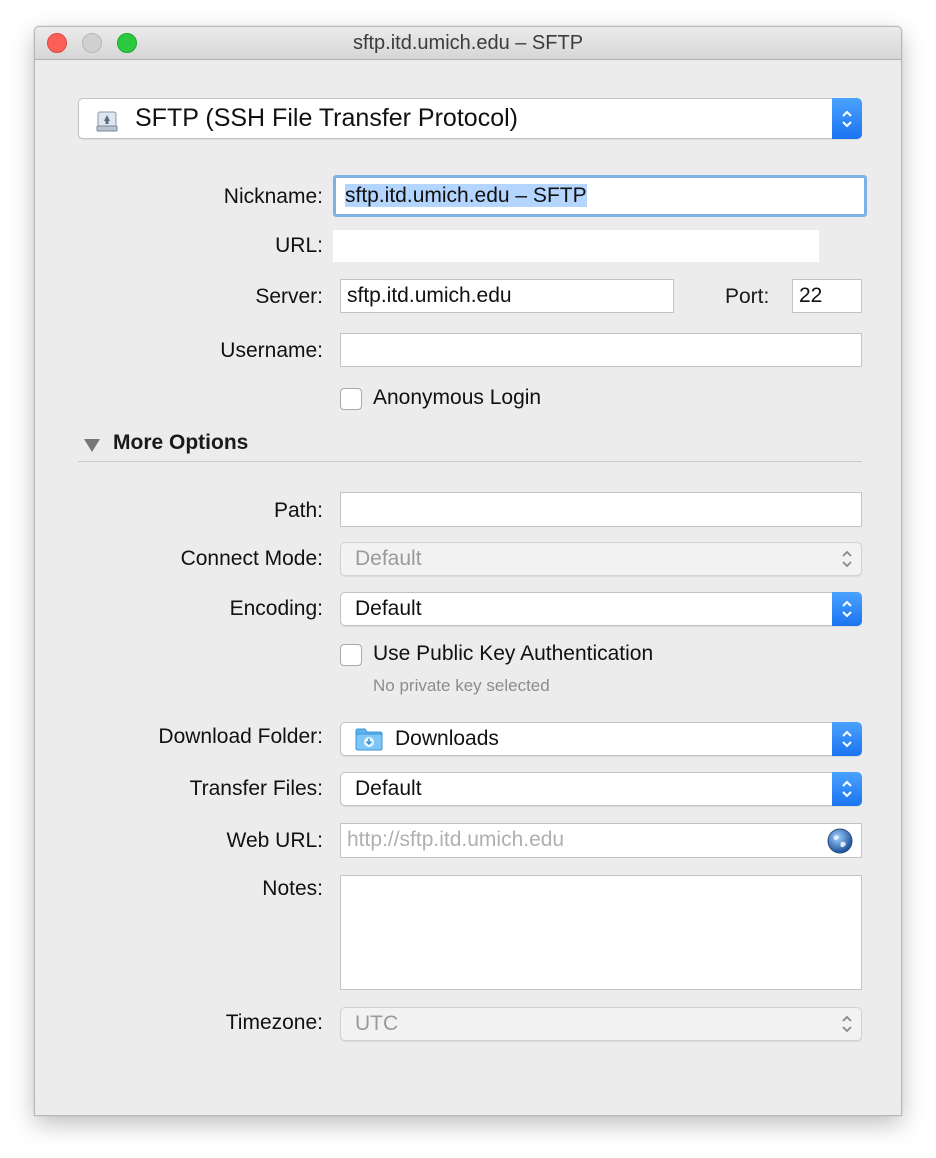 This screenshot has width=936, height=1158. What do you see at coordinates (377, 1023) in the screenshot?
I see `timezone-value: UTC` at bounding box center [377, 1023].